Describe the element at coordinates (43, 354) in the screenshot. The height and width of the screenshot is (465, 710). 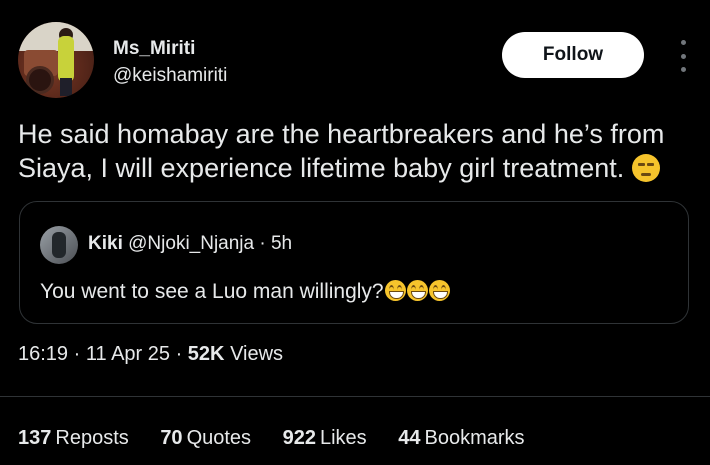
I see `tweet-time: 16:19` at that location.